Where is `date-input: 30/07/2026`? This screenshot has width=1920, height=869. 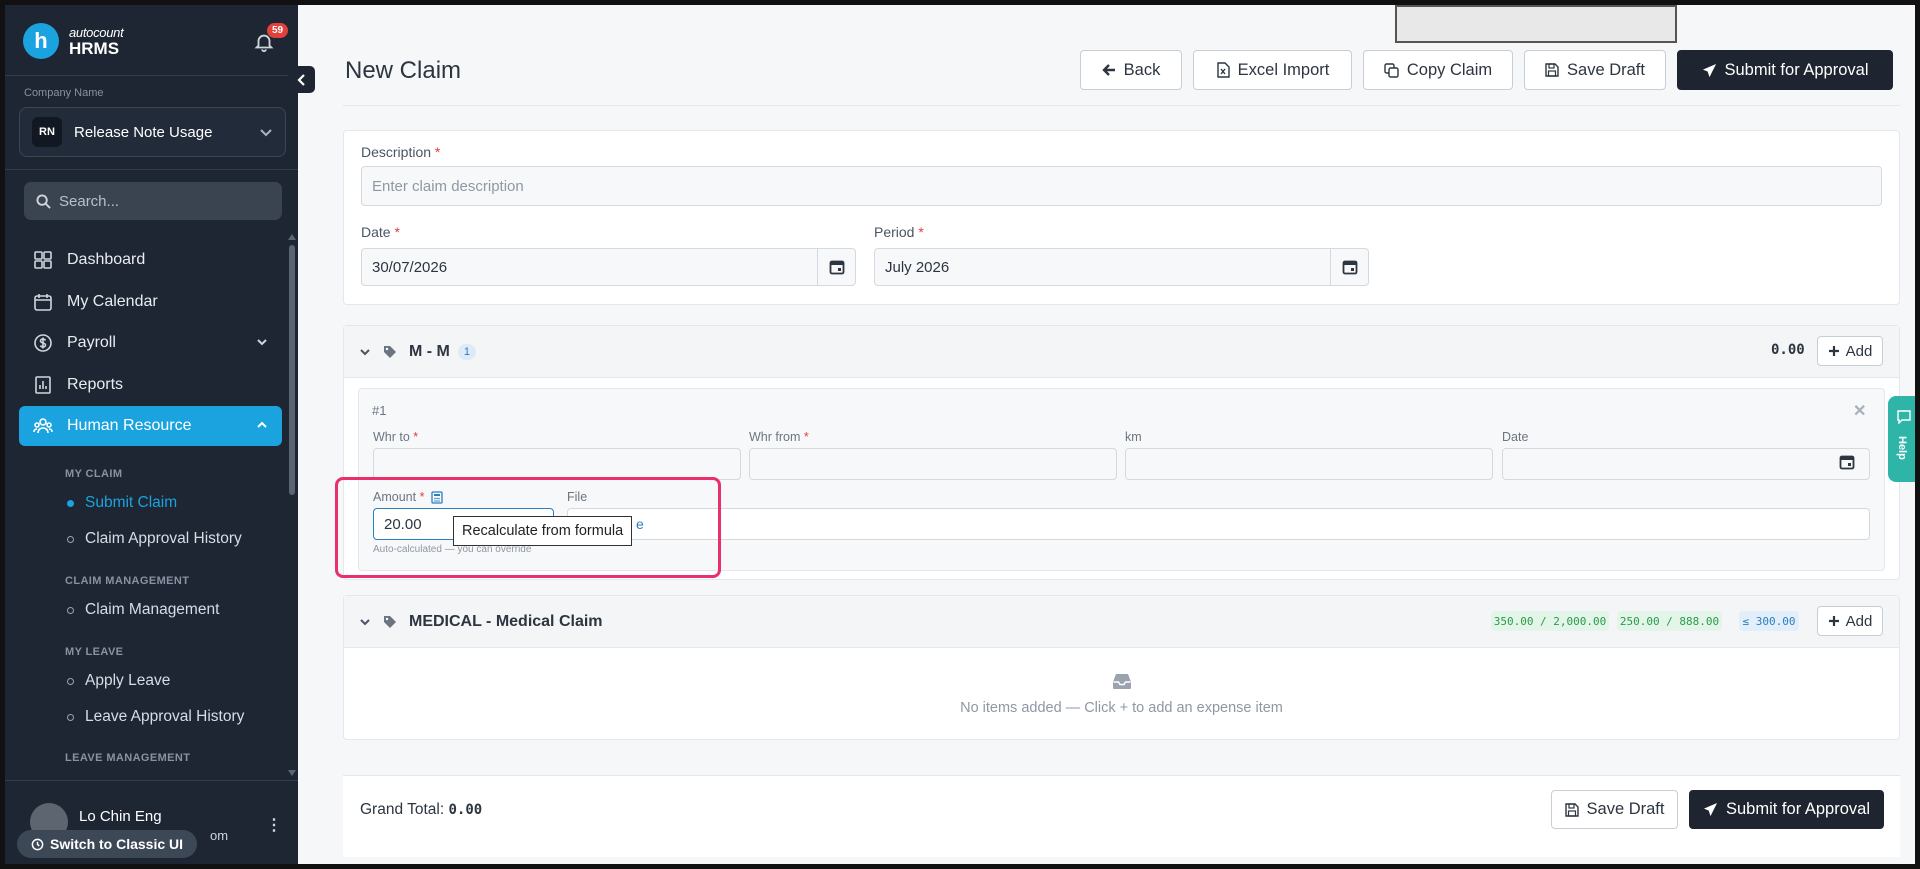 date-input: 30/07/2026 is located at coordinates (608, 267).